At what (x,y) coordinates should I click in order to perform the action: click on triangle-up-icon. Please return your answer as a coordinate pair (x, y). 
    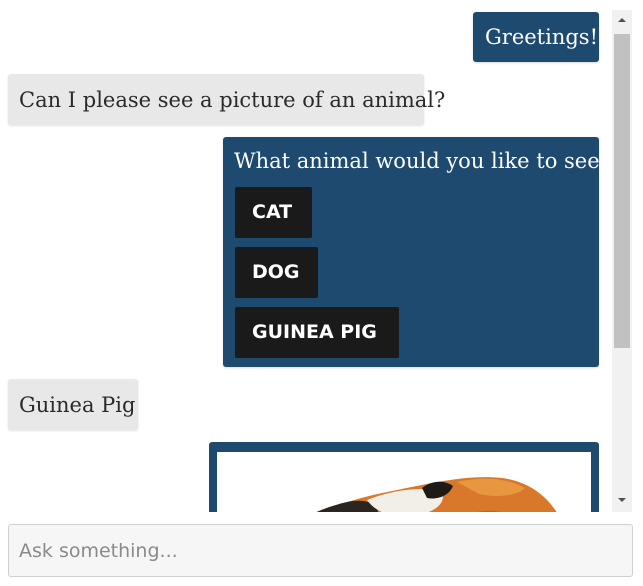
    Looking at the image, I should click on (622, 20).